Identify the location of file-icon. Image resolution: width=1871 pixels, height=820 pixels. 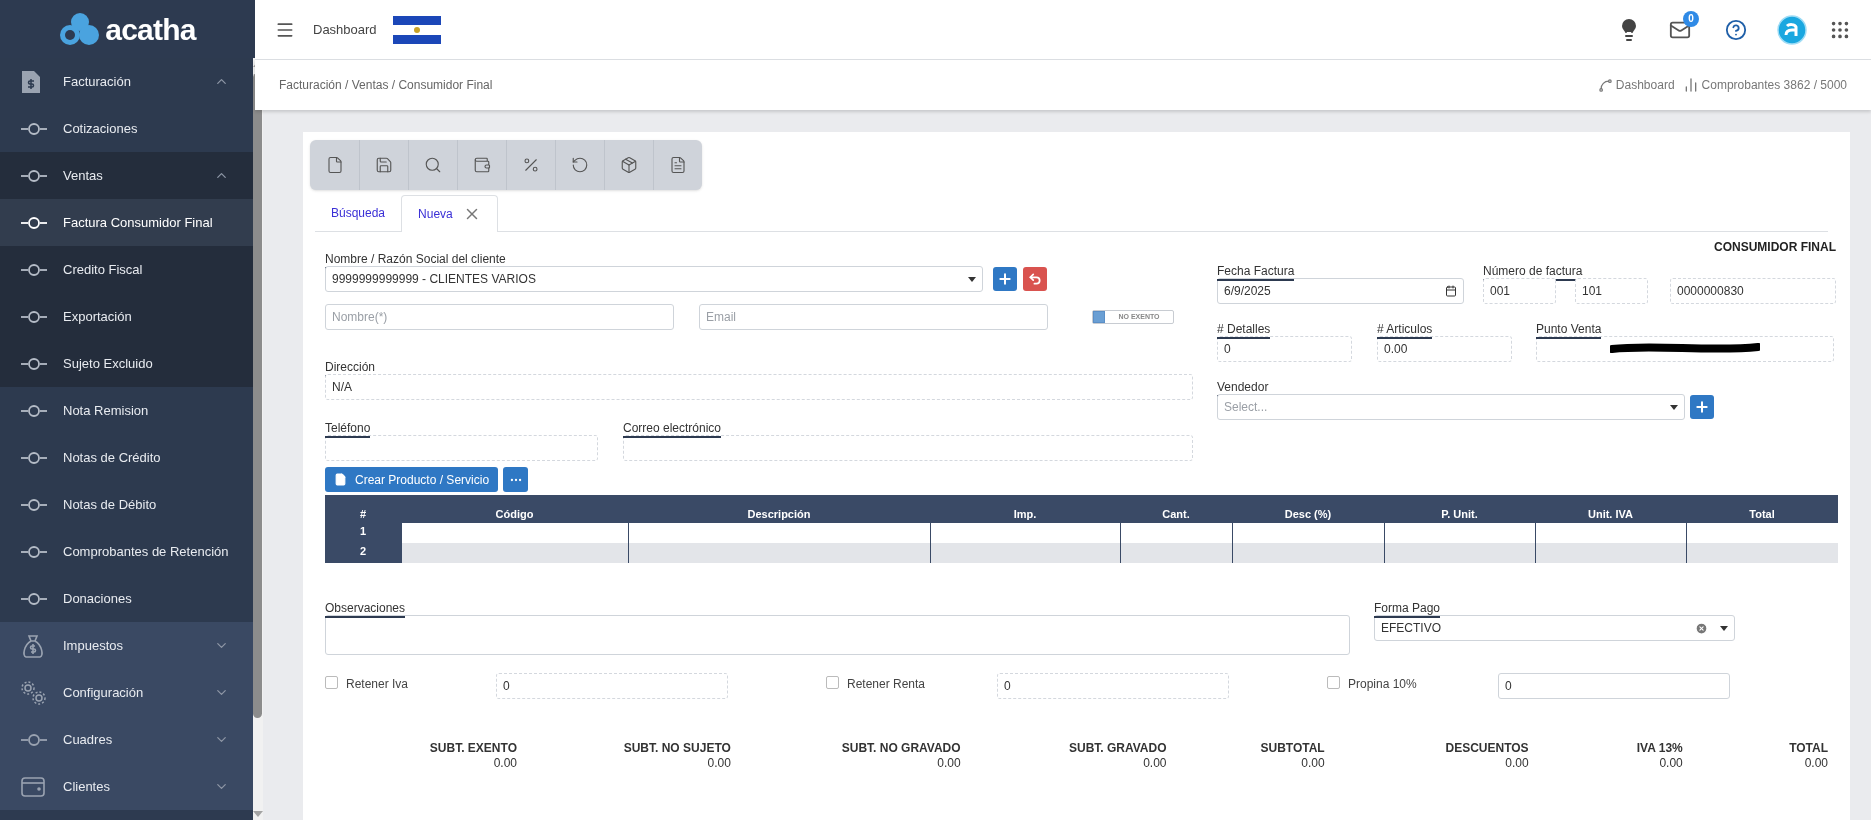
(334, 165).